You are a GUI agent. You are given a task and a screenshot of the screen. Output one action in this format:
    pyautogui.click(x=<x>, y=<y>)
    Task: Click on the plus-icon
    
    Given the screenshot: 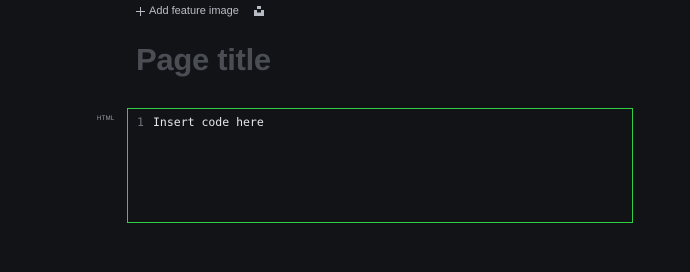 What is the action you would take?
    pyautogui.click(x=140, y=11)
    